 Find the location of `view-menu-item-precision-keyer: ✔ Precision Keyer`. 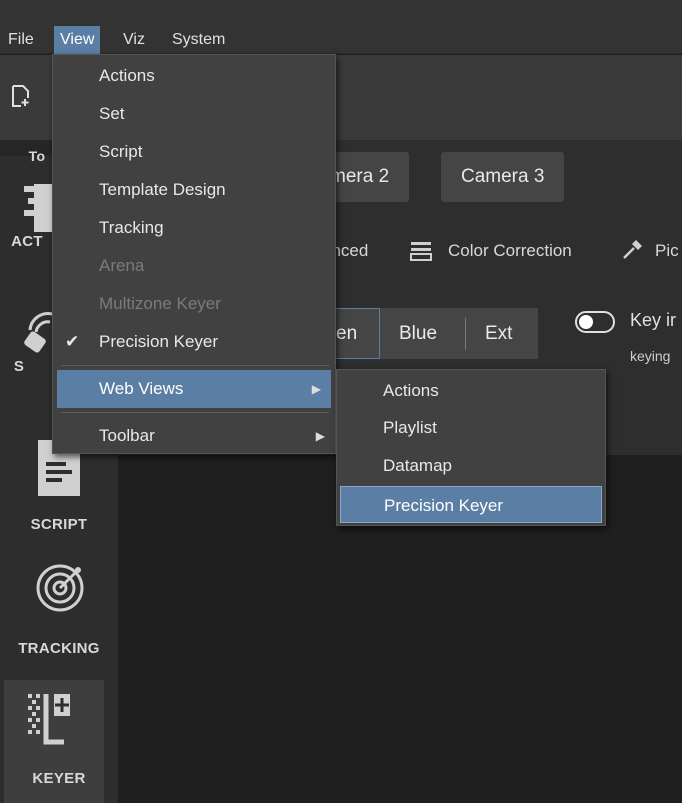

view-menu-item-precision-keyer: ✔ Precision Keyer is located at coordinates (194, 342).